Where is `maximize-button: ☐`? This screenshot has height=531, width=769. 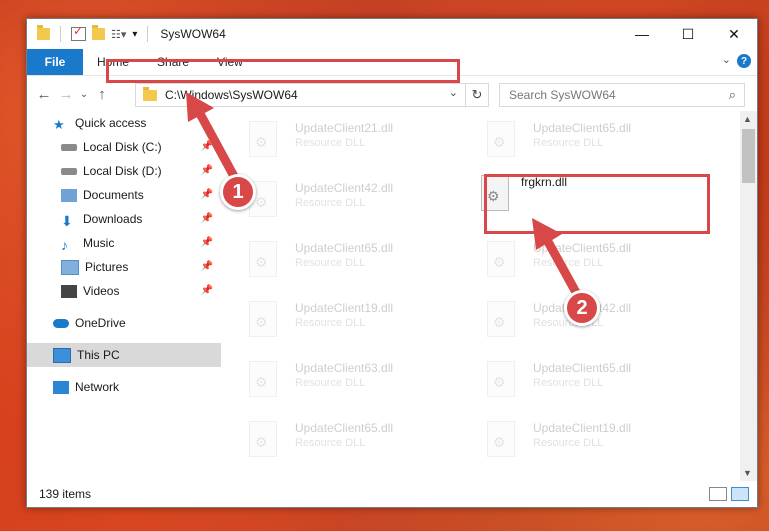 maximize-button: ☐ is located at coordinates (688, 34).